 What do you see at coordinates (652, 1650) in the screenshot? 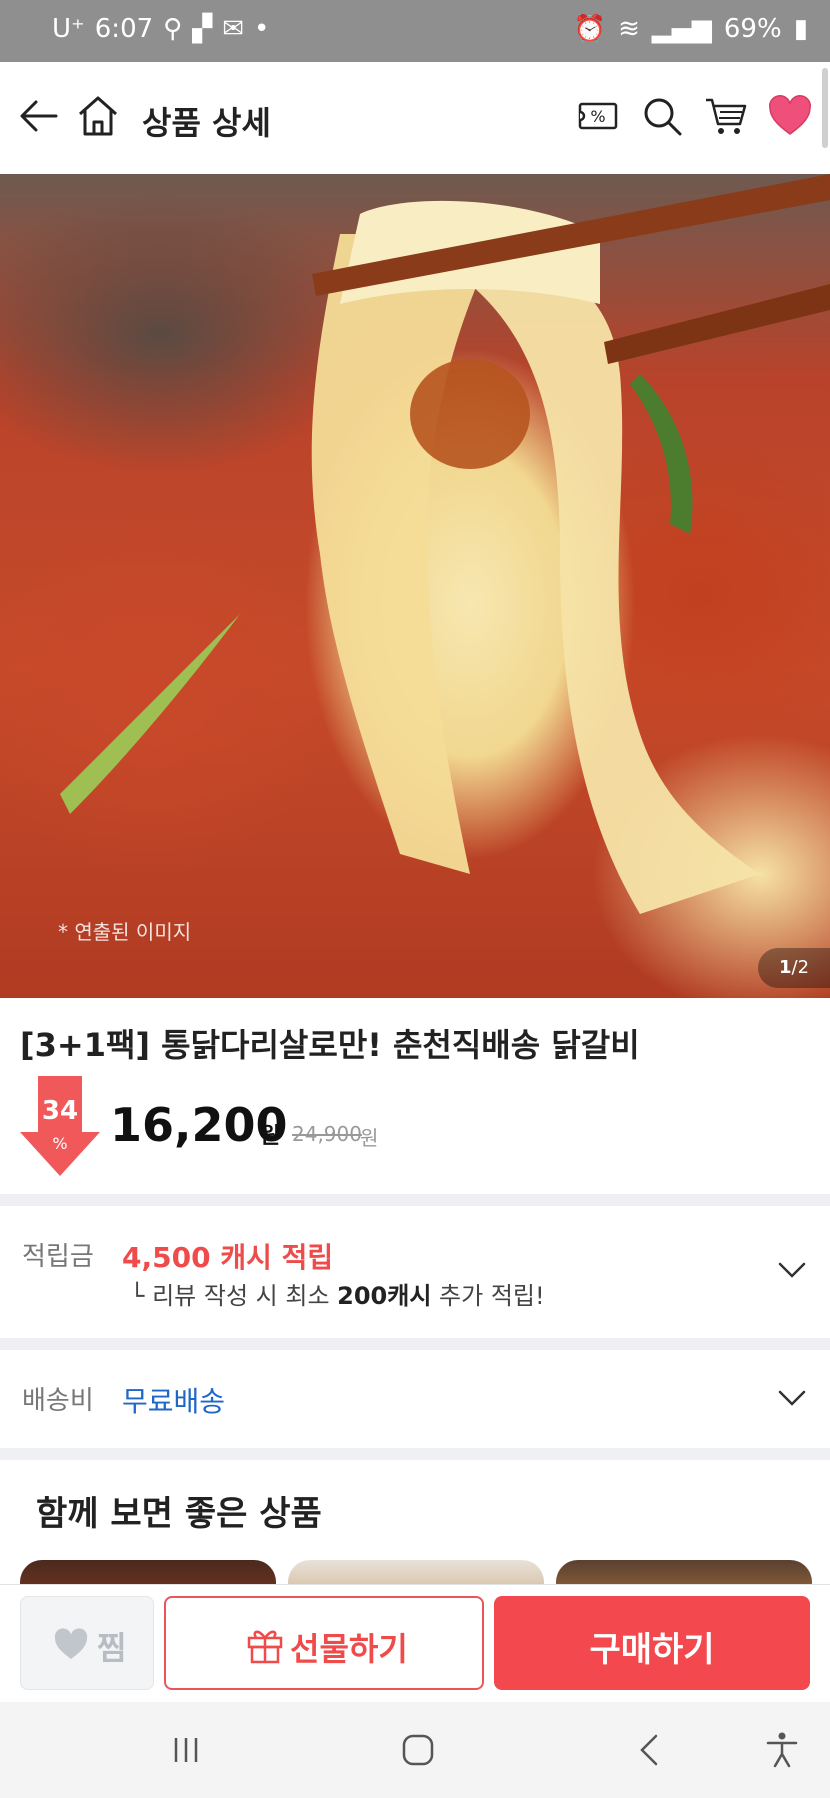
I see `buy-label: 구매하기` at bounding box center [652, 1650].